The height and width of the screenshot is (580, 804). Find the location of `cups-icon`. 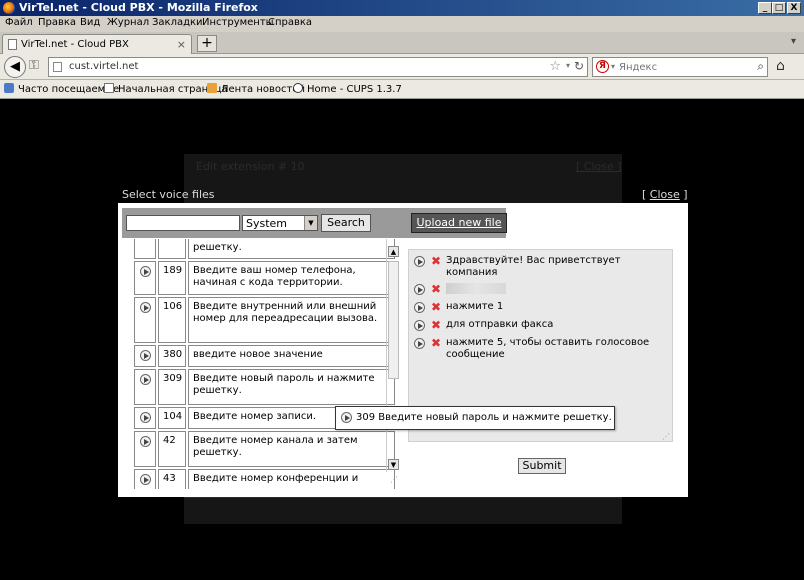

cups-icon is located at coordinates (298, 88).